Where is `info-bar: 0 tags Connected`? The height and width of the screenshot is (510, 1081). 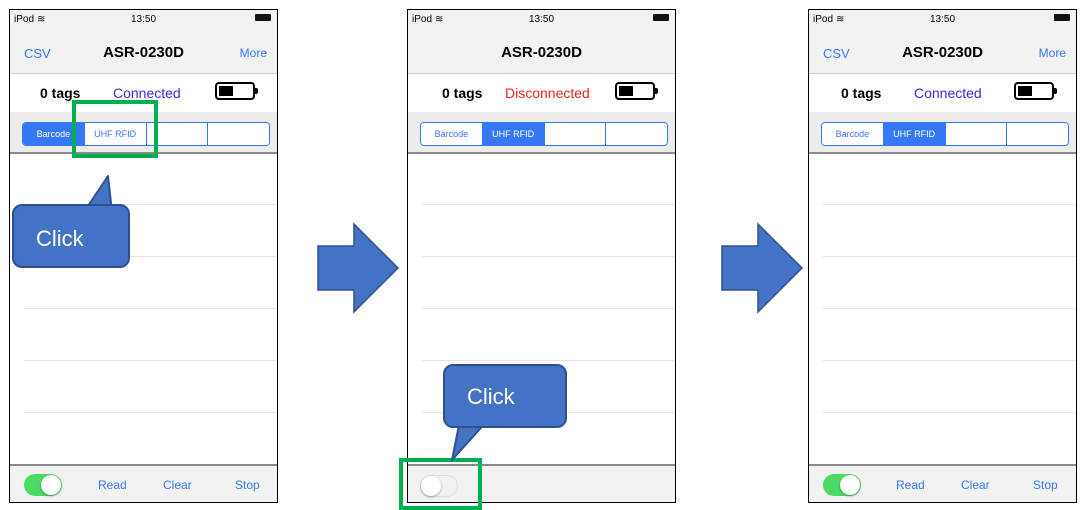 info-bar: 0 tags Connected is located at coordinates (942, 93).